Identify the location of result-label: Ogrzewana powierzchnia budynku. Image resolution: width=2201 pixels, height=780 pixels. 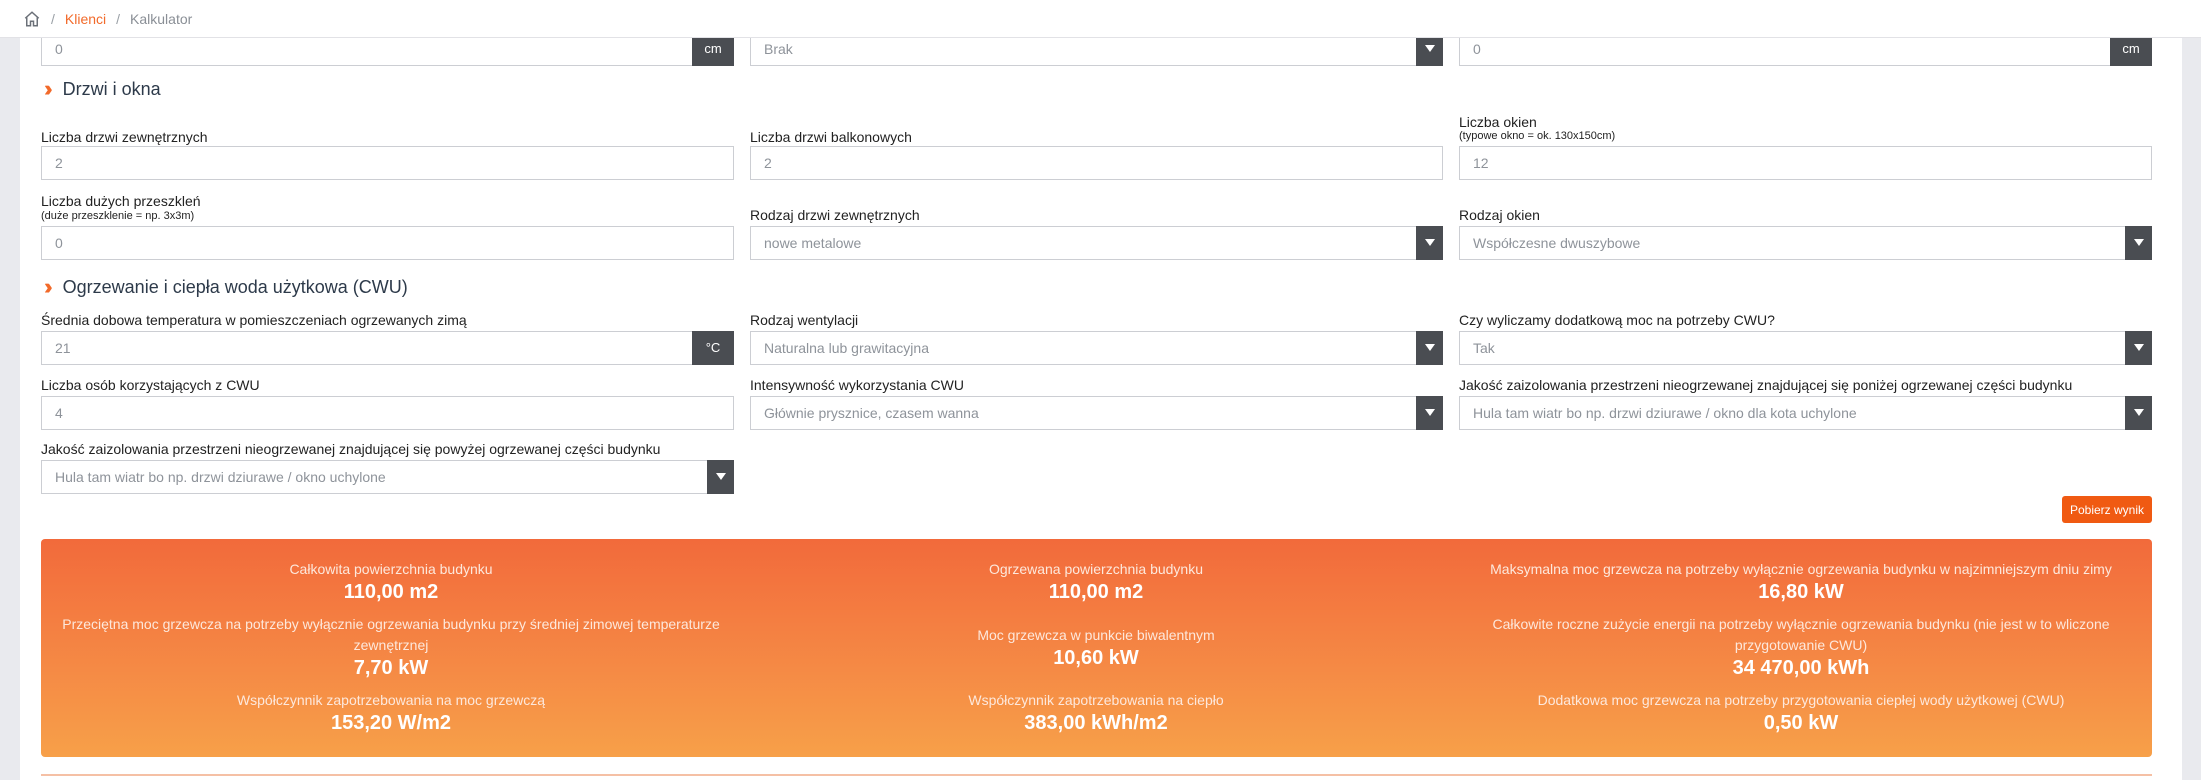
(1095, 569).